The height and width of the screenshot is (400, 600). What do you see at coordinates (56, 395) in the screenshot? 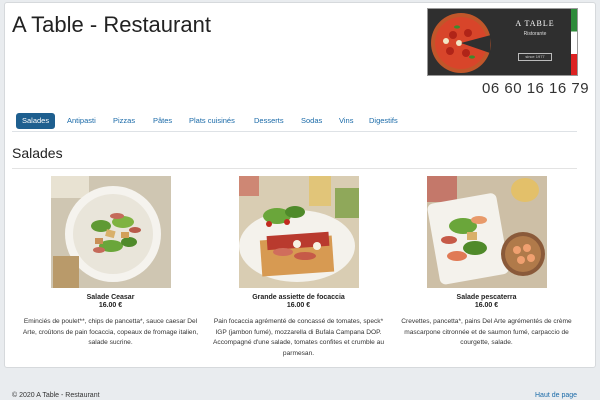
I see `footer-copyright: © 2020 A Table - Restaurant` at bounding box center [56, 395].